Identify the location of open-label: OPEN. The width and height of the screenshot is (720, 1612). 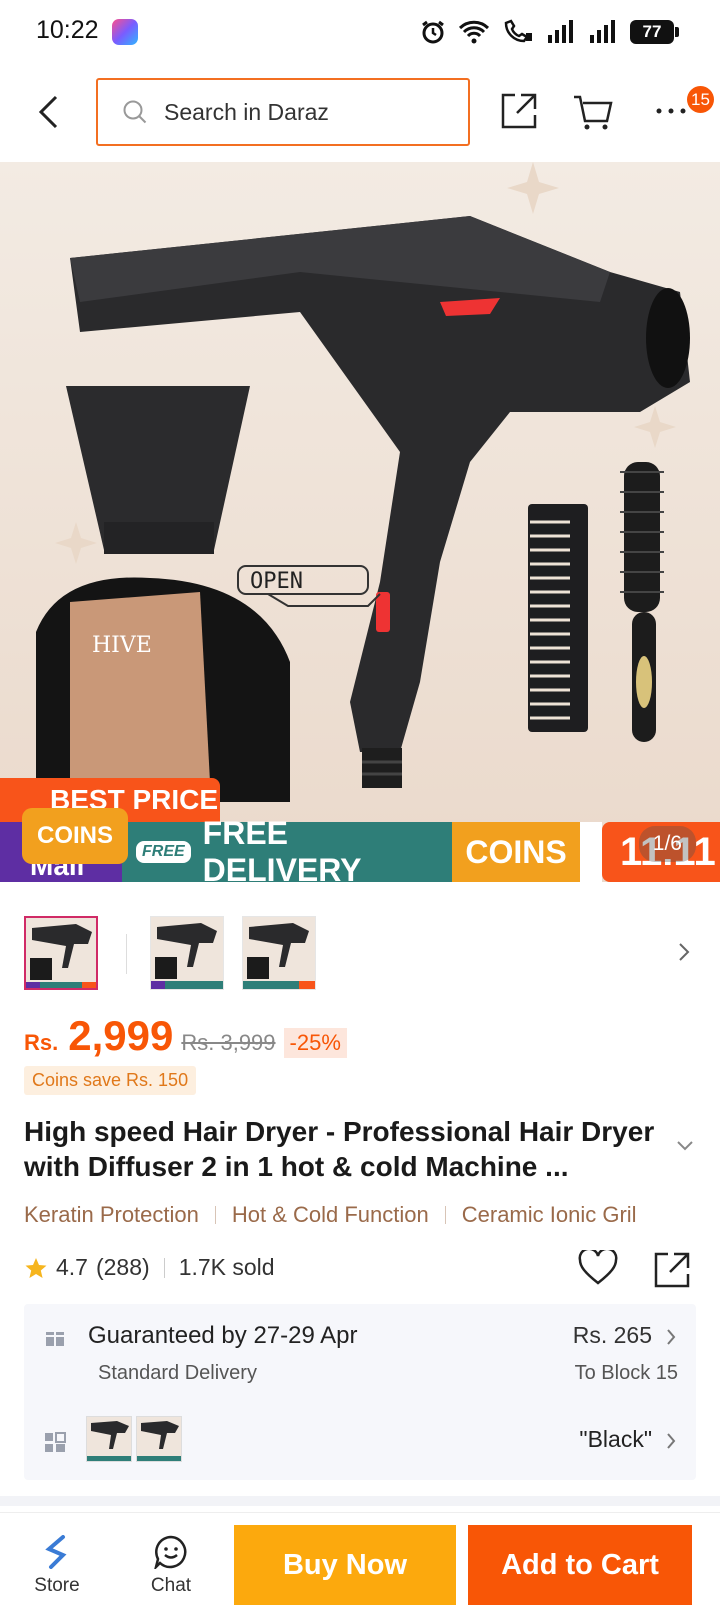
(276, 581).